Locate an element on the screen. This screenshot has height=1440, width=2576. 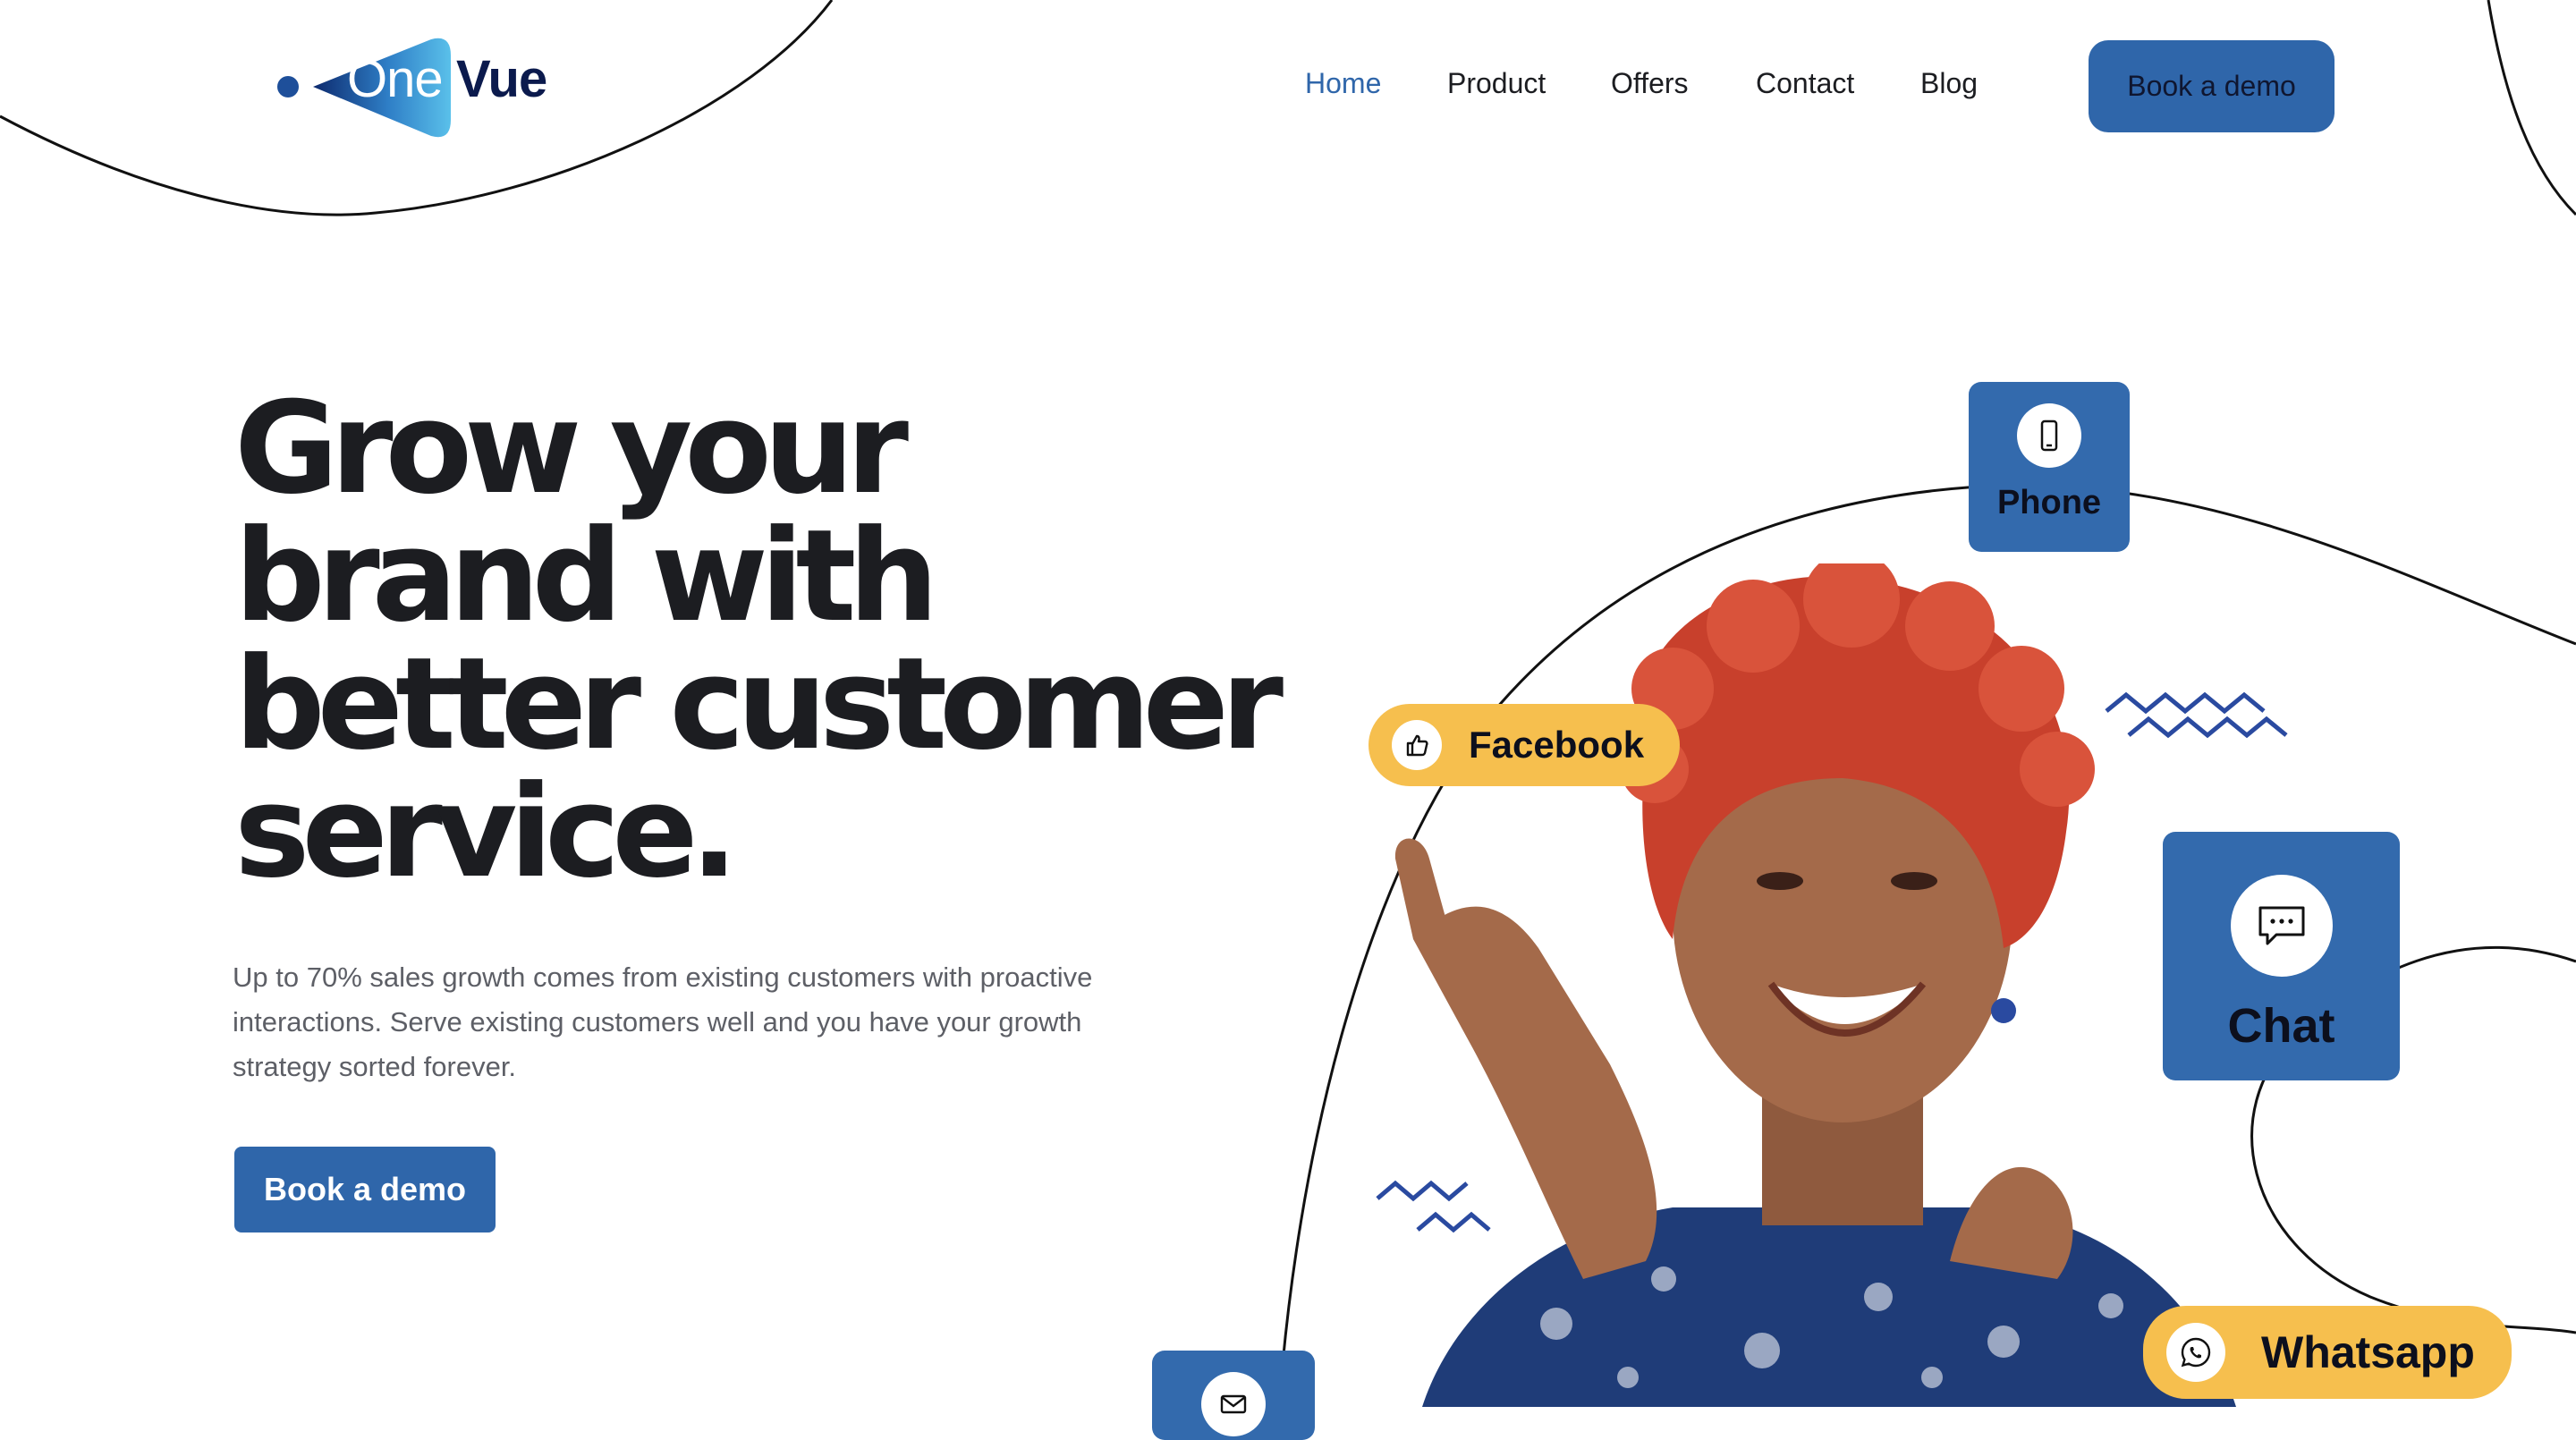
phone-icon is located at coordinates (2049, 435).